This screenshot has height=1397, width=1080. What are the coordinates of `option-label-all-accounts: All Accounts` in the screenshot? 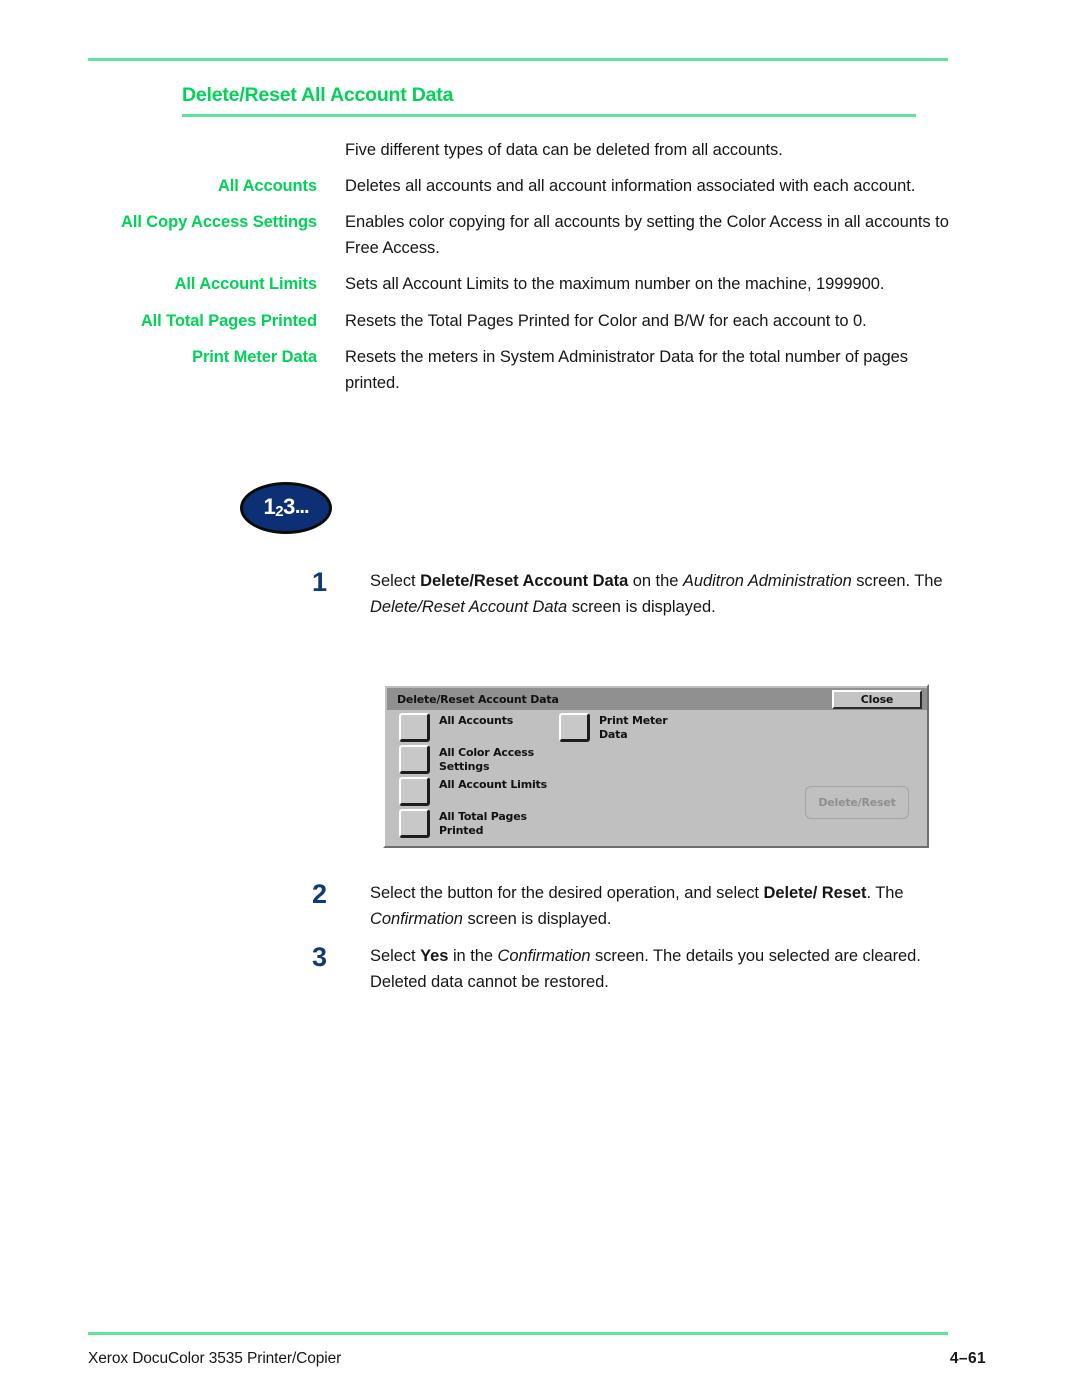 It's located at (476, 720).